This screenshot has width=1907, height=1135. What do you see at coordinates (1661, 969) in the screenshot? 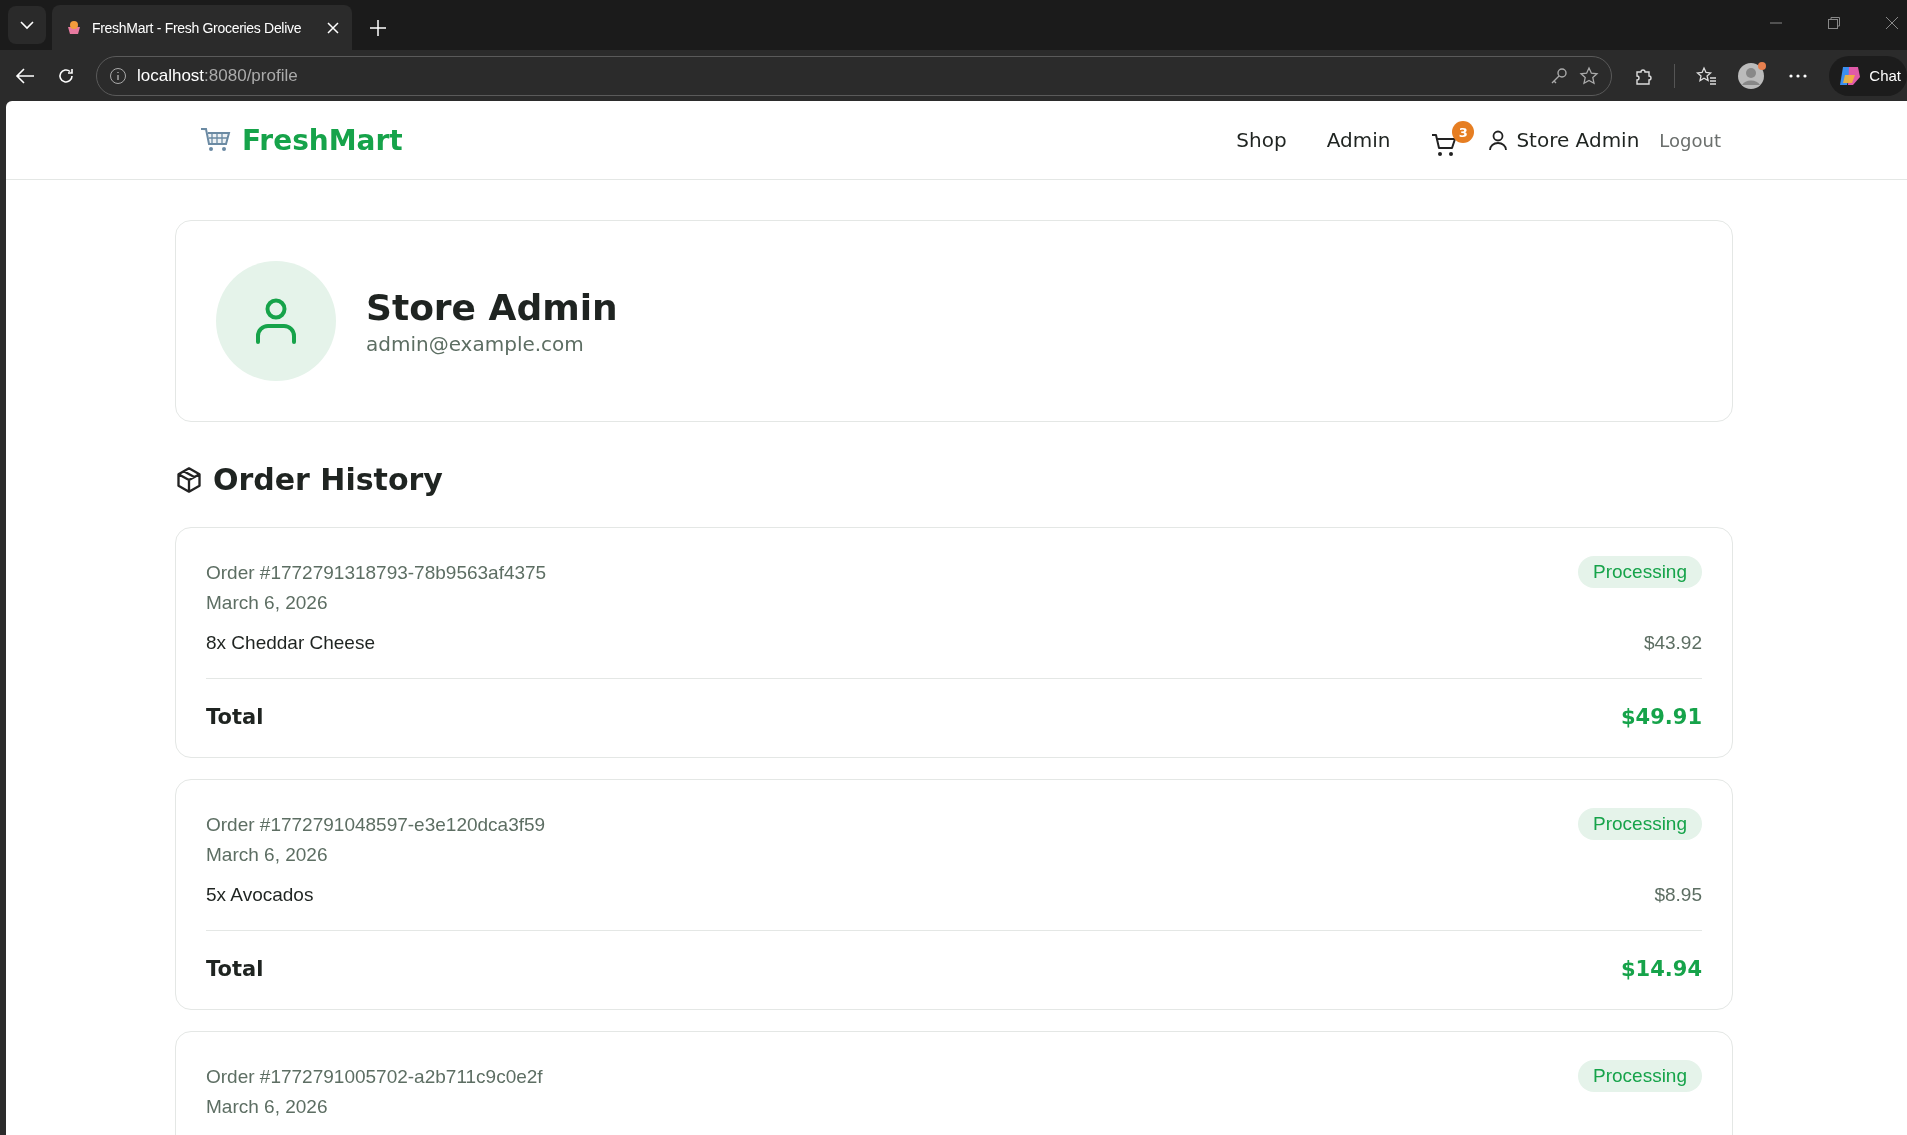
I see `total-amount: $14.94` at bounding box center [1661, 969].